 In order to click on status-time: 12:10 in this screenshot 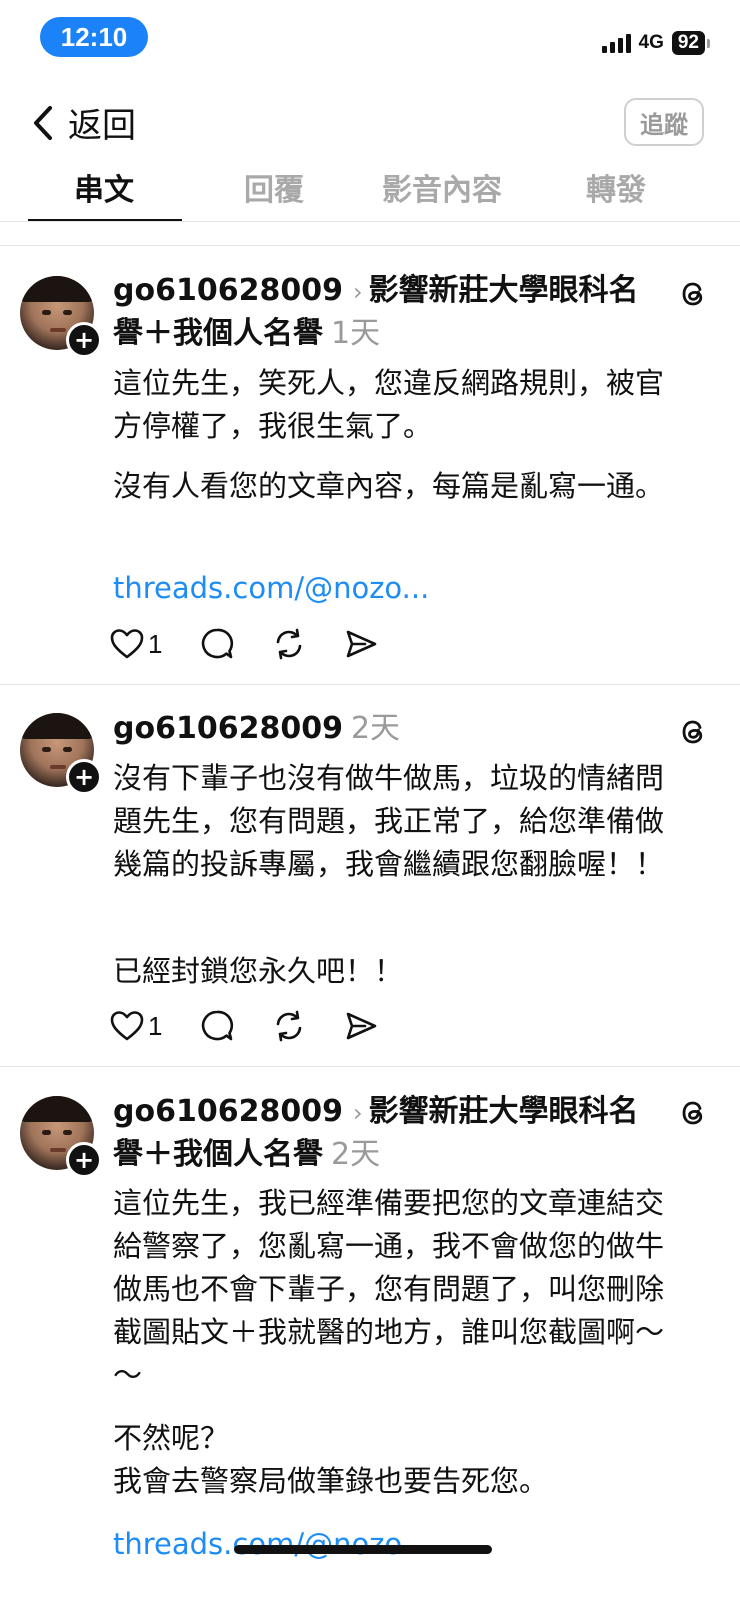, I will do `click(94, 37)`.